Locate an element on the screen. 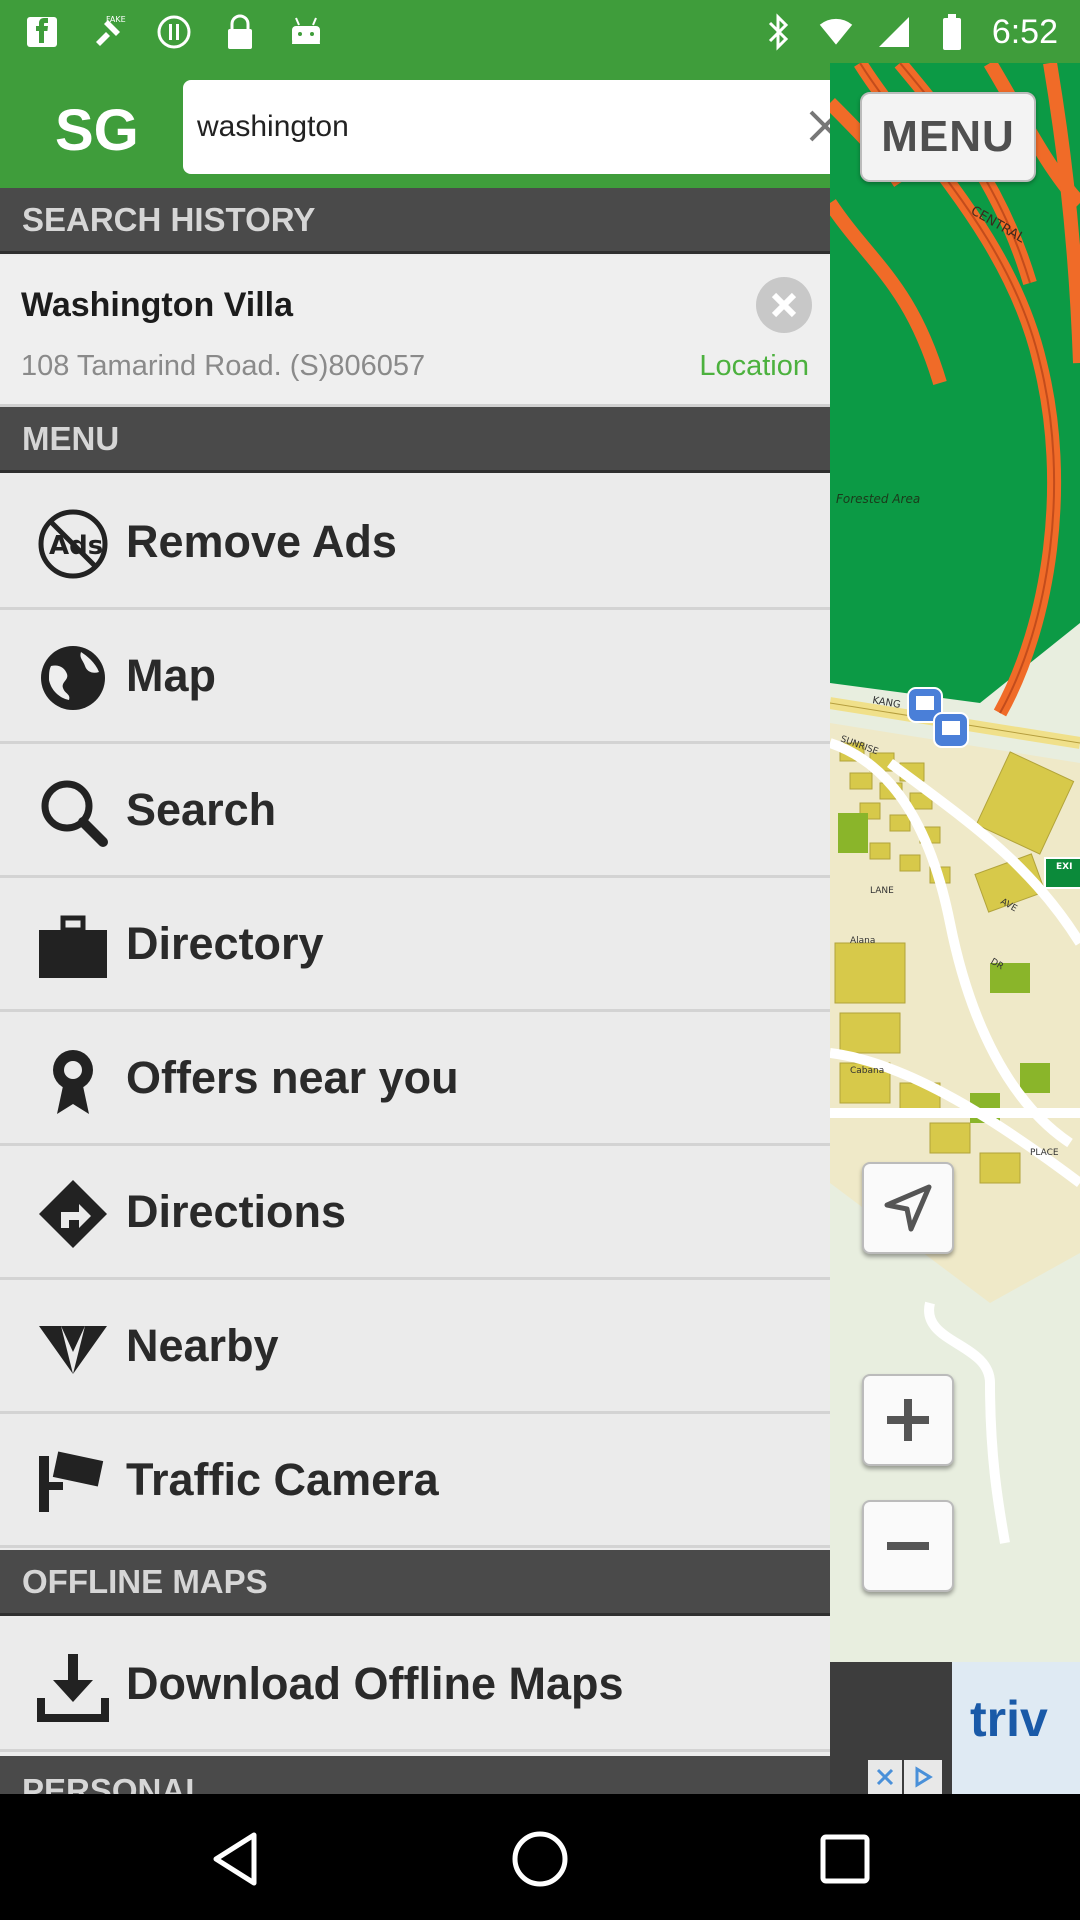  home-icon is located at coordinates (540, 1859).